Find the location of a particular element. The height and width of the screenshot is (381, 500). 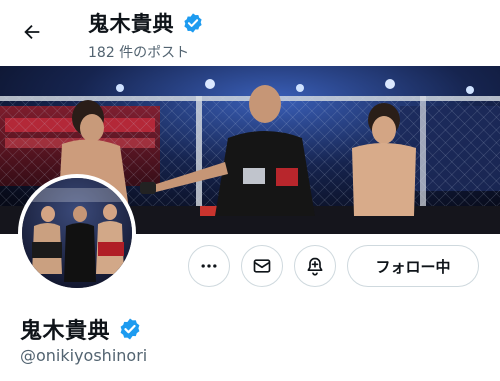

profile-name-row: 鬼木貴典 is located at coordinates (81, 329).